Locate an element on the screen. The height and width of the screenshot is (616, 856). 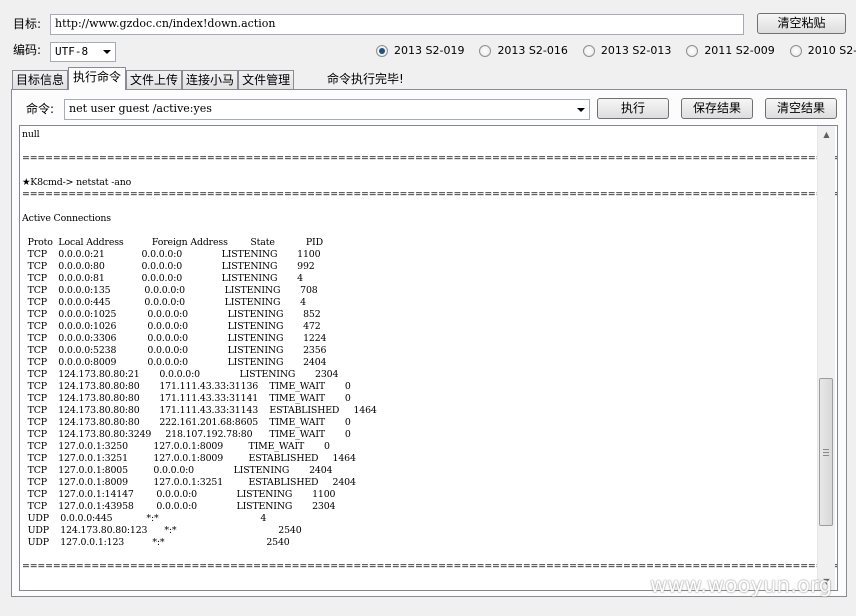
watermark-text: www.wooyun.org is located at coordinates (741, 585).